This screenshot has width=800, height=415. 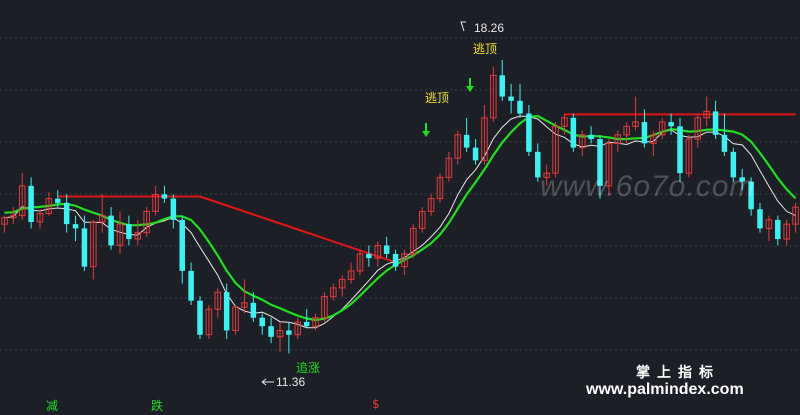 I want to click on low-marker-icon, so click(x=267, y=382).